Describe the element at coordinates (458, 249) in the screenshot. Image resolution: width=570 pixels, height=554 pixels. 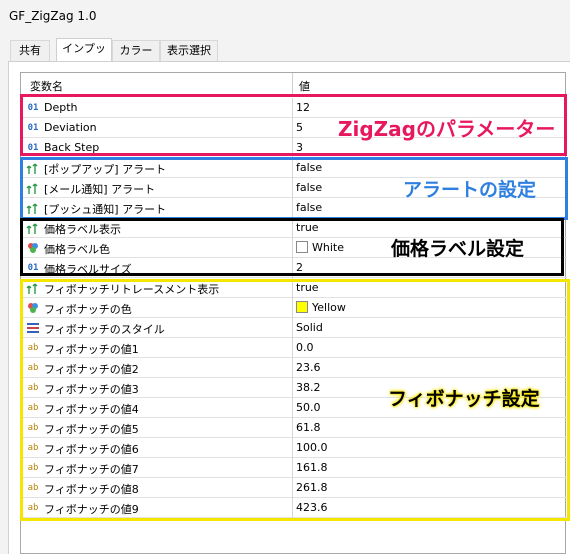
I see `price-label-settings-annotation-label: 価格ラベル設定` at that location.